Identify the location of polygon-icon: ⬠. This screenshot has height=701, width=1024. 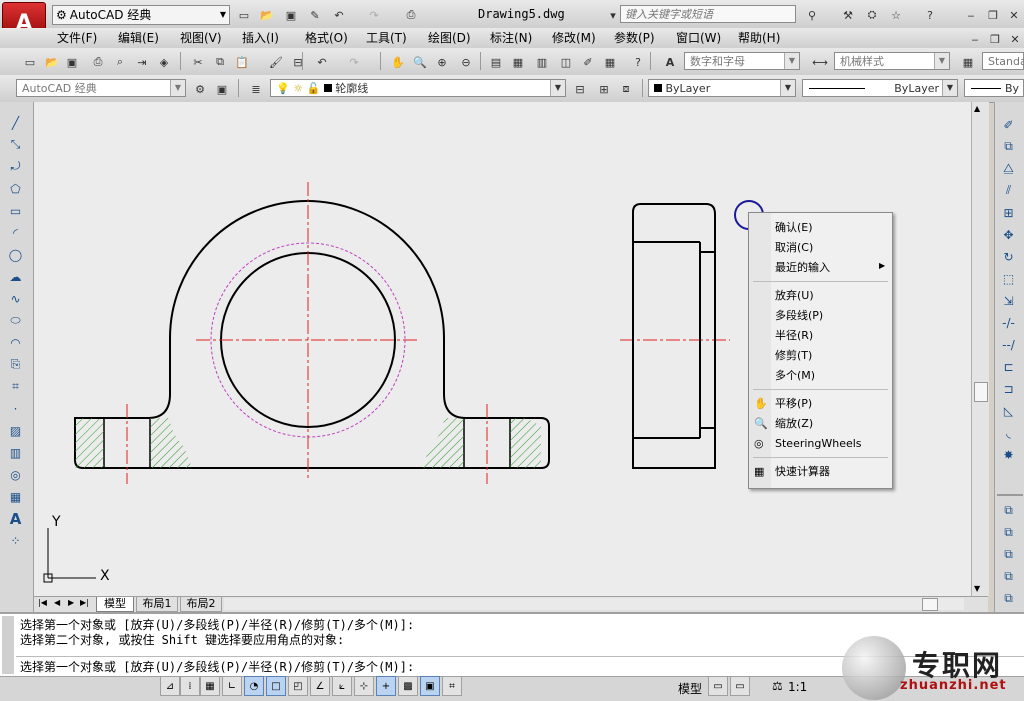
(15, 188).